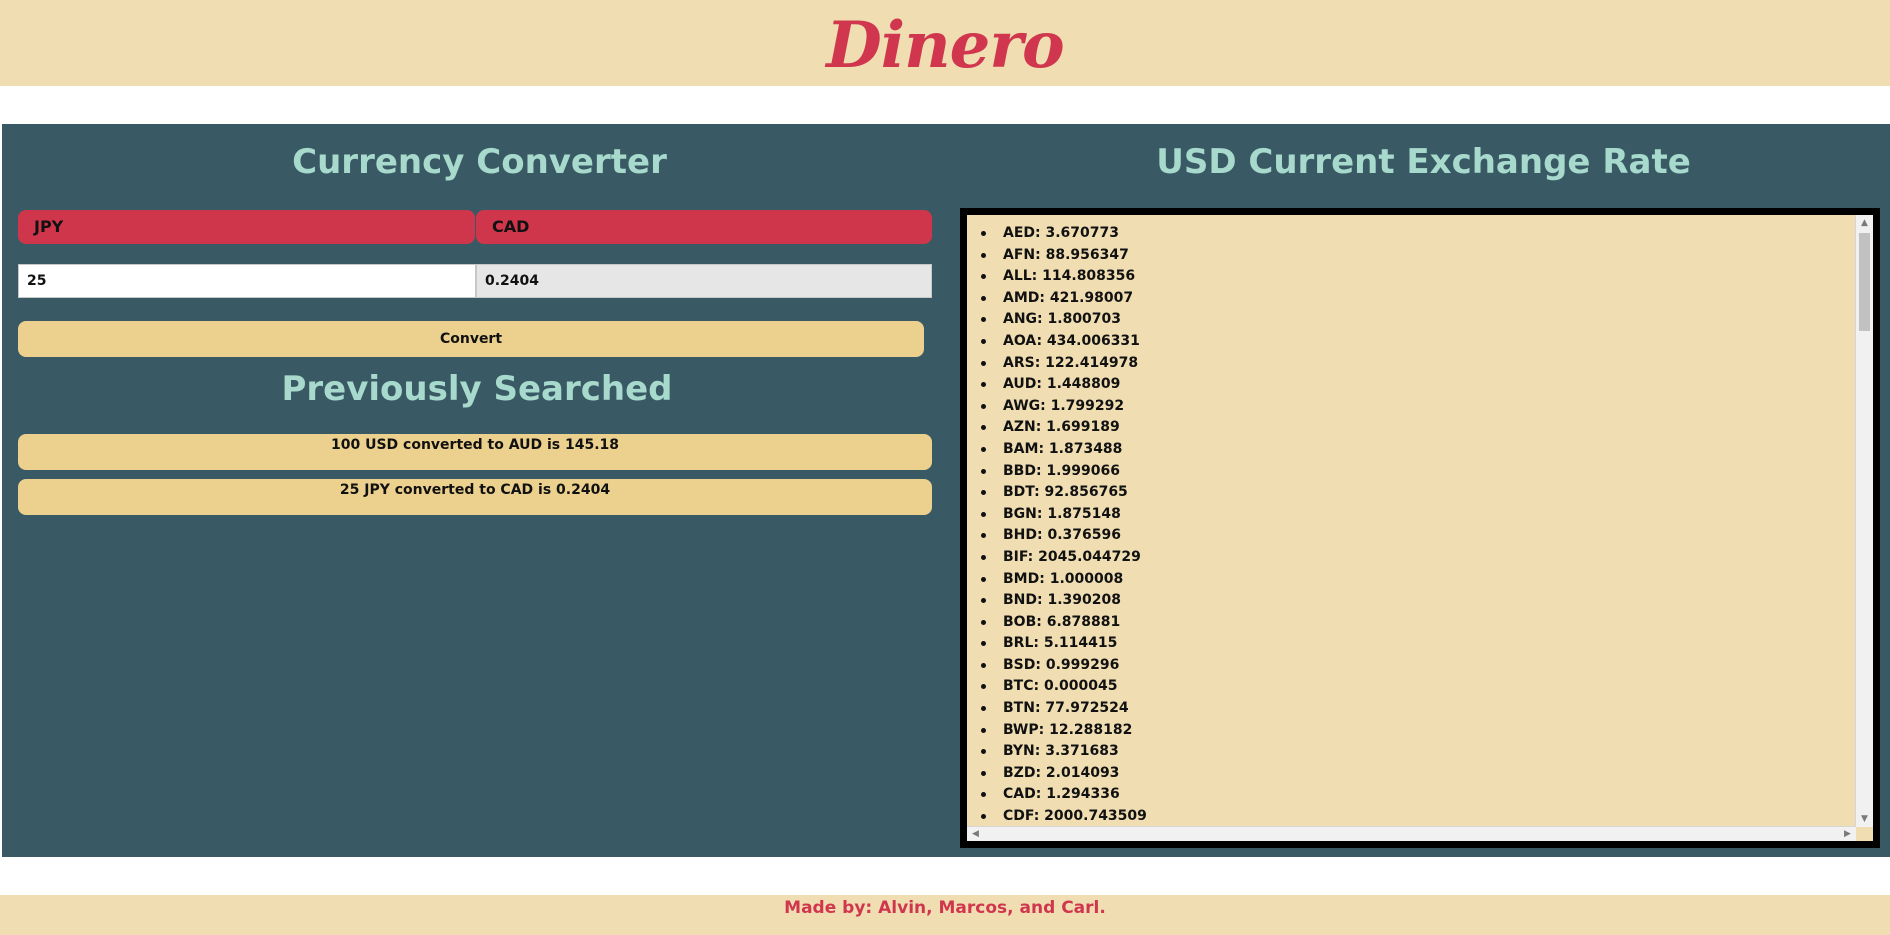 This screenshot has height=935, width=1890. I want to click on exchange-rate-item: ALL: 114.808356, so click(1062, 279).